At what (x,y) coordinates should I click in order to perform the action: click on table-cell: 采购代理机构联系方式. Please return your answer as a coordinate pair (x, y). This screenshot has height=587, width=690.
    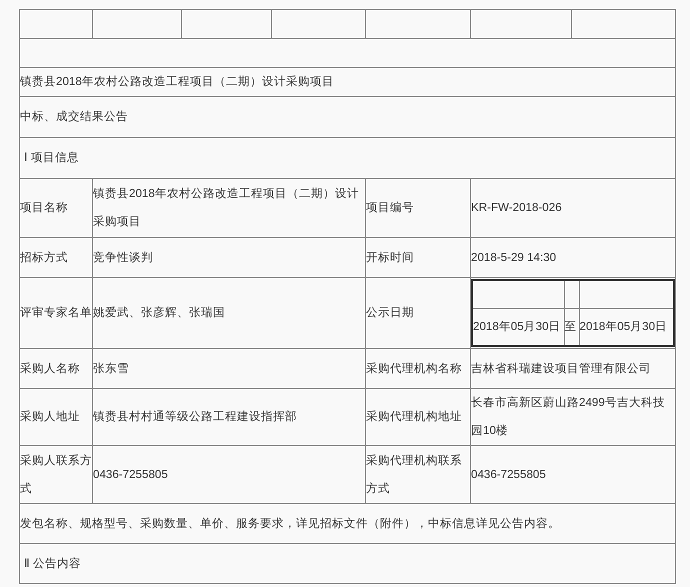
    Looking at the image, I should click on (418, 475).